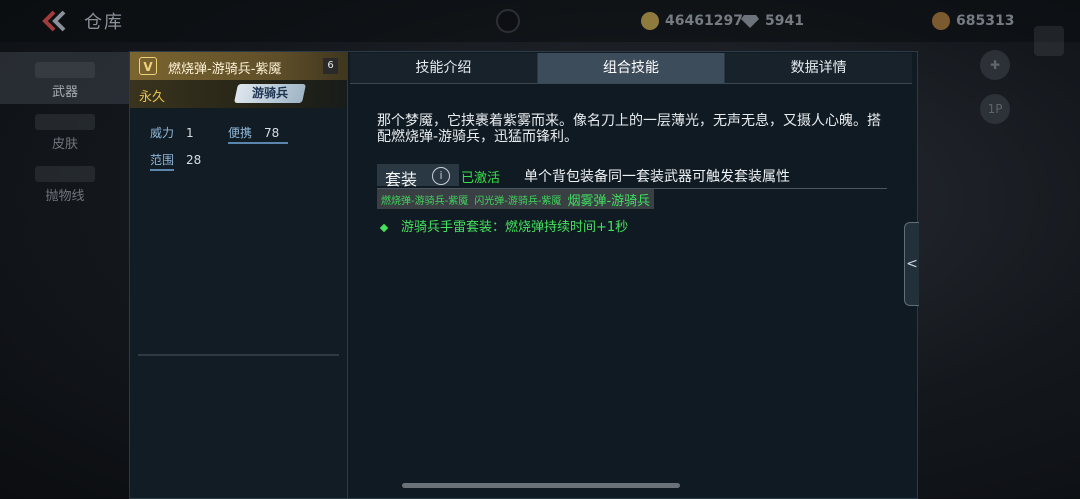 This screenshot has height=499, width=1080. Describe the element at coordinates (425, 201) in the screenshot. I see `set-member: 燃烧弹-游骑兵-紫魇` at that location.